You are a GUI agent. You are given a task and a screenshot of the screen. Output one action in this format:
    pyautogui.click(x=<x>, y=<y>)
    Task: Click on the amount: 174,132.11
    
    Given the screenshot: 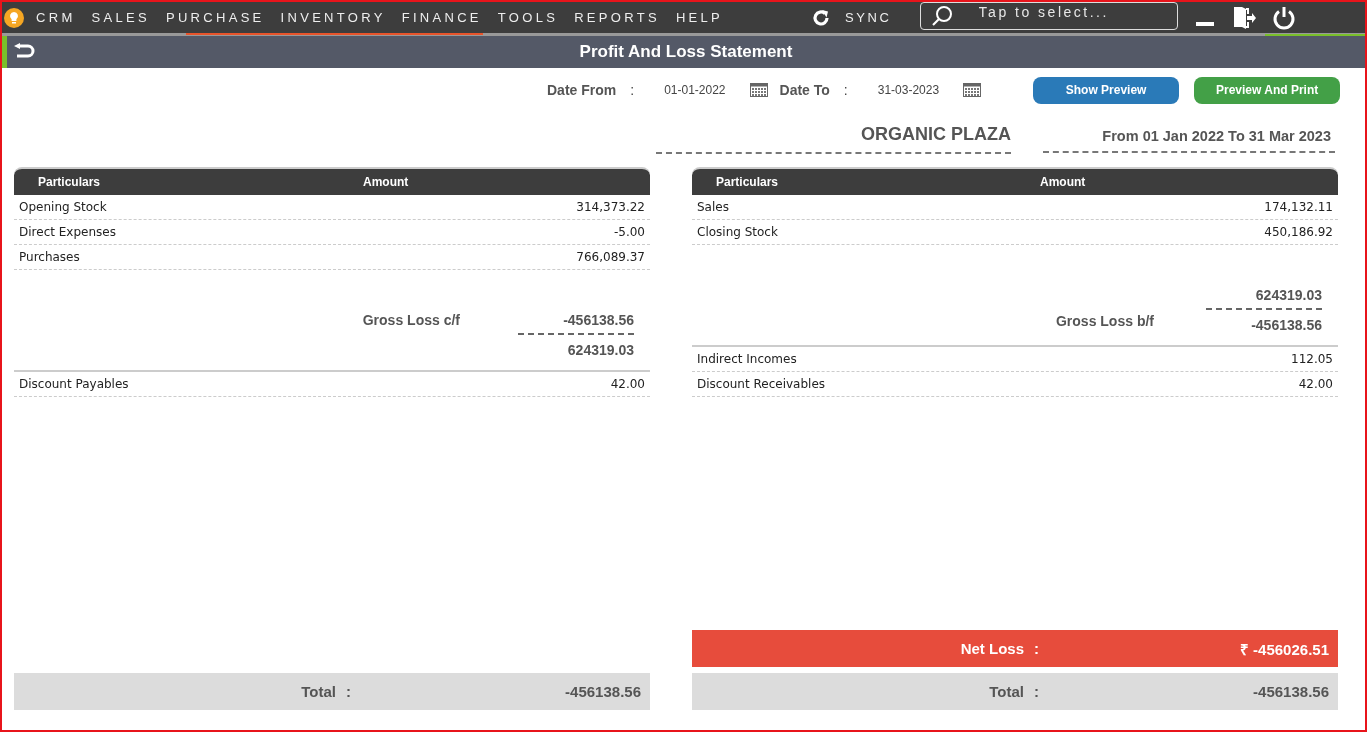 What is the action you would take?
    pyautogui.click(x=1298, y=207)
    